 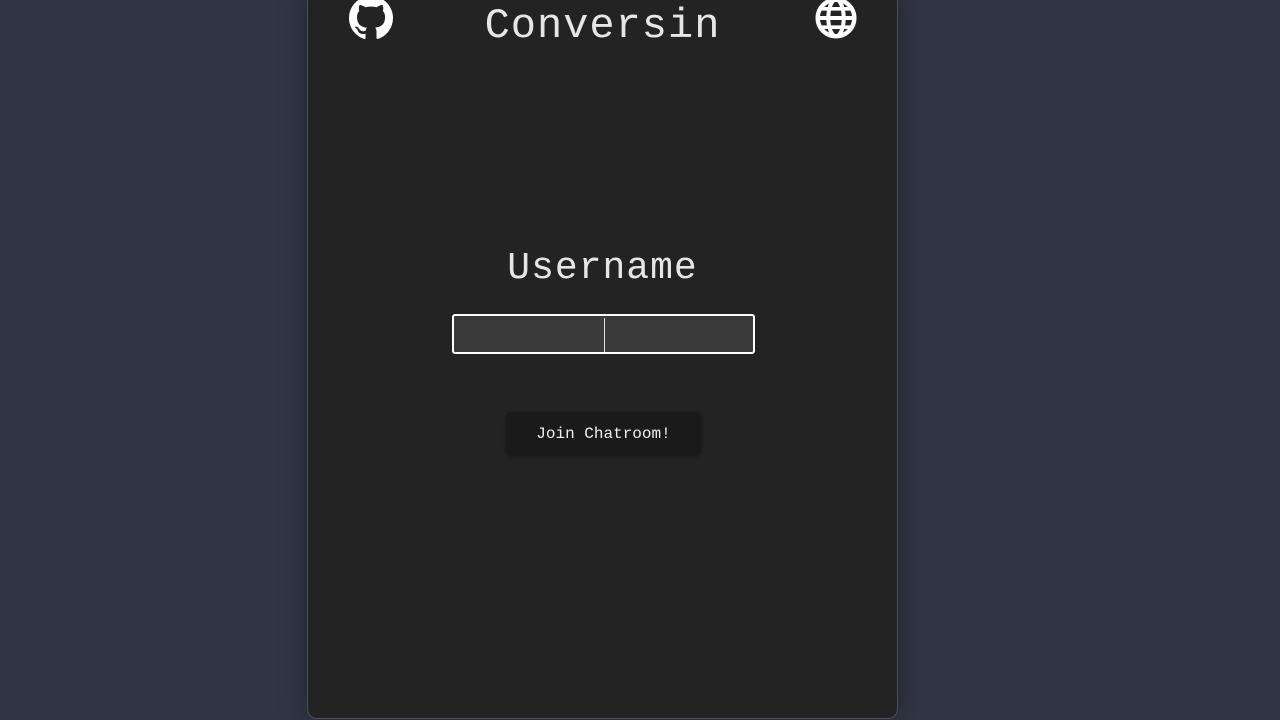 I want to click on join-chatroom-button: Join Chatroom!, so click(x=603, y=433).